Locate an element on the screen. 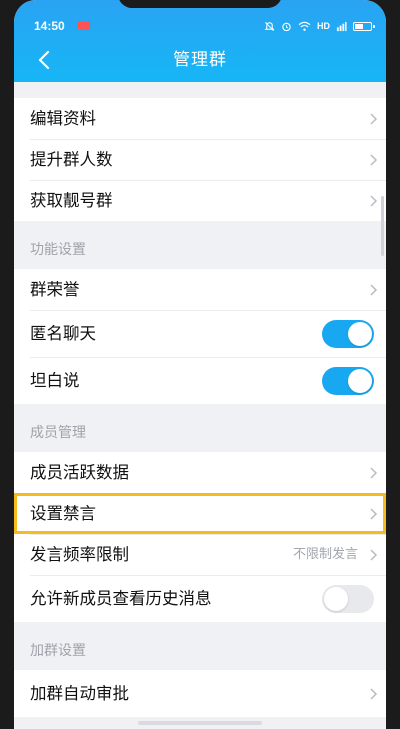  signal-icon is located at coordinates (341, 26).